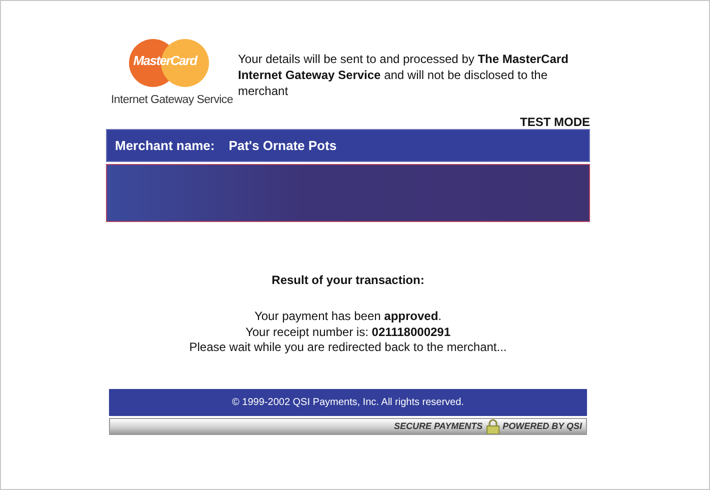 Image resolution: width=710 pixels, height=490 pixels. What do you see at coordinates (438, 426) in the screenshot?
I see `secure-payments-label: SECURE PAYMENTS` at bounding box center [438, 426].